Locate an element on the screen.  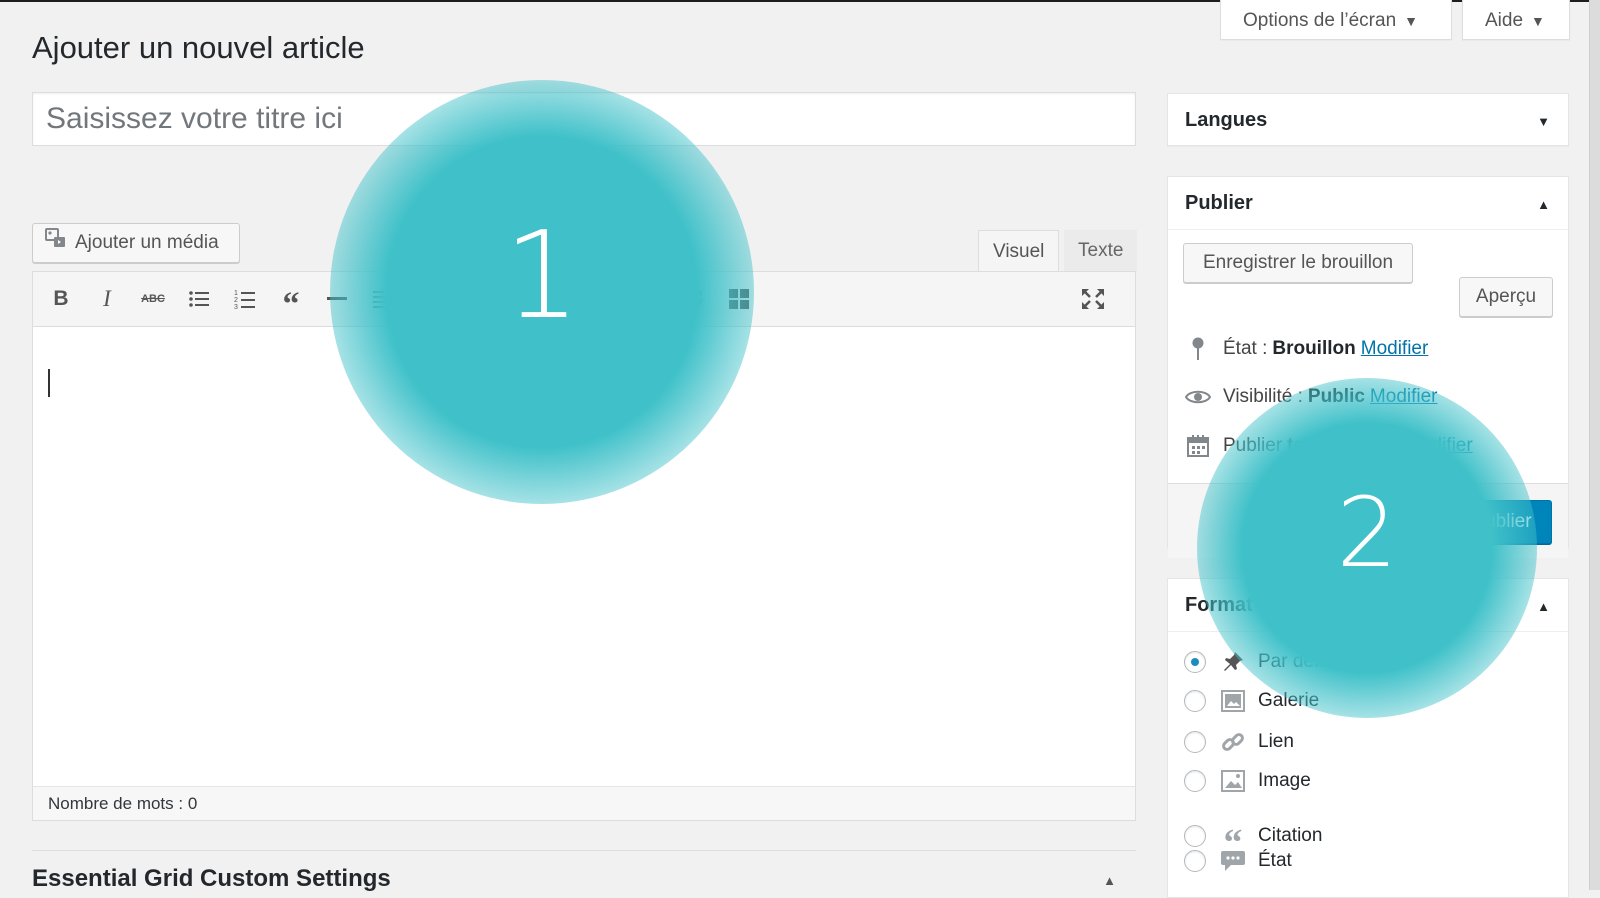
publish-button: Publier is located at coordinates (1502, 522).